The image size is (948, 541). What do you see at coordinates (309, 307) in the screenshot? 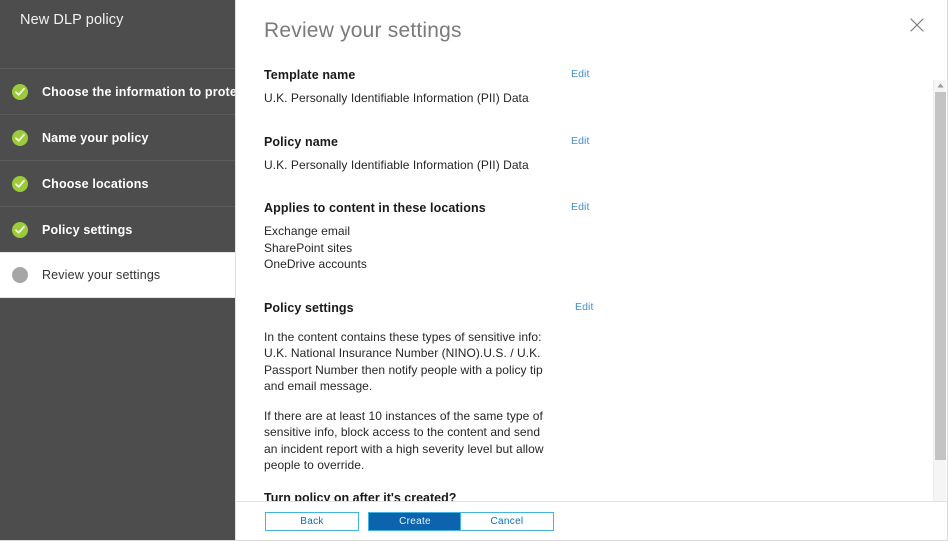
I see `section-title: Policy settings` at bounding box center [309, 307].